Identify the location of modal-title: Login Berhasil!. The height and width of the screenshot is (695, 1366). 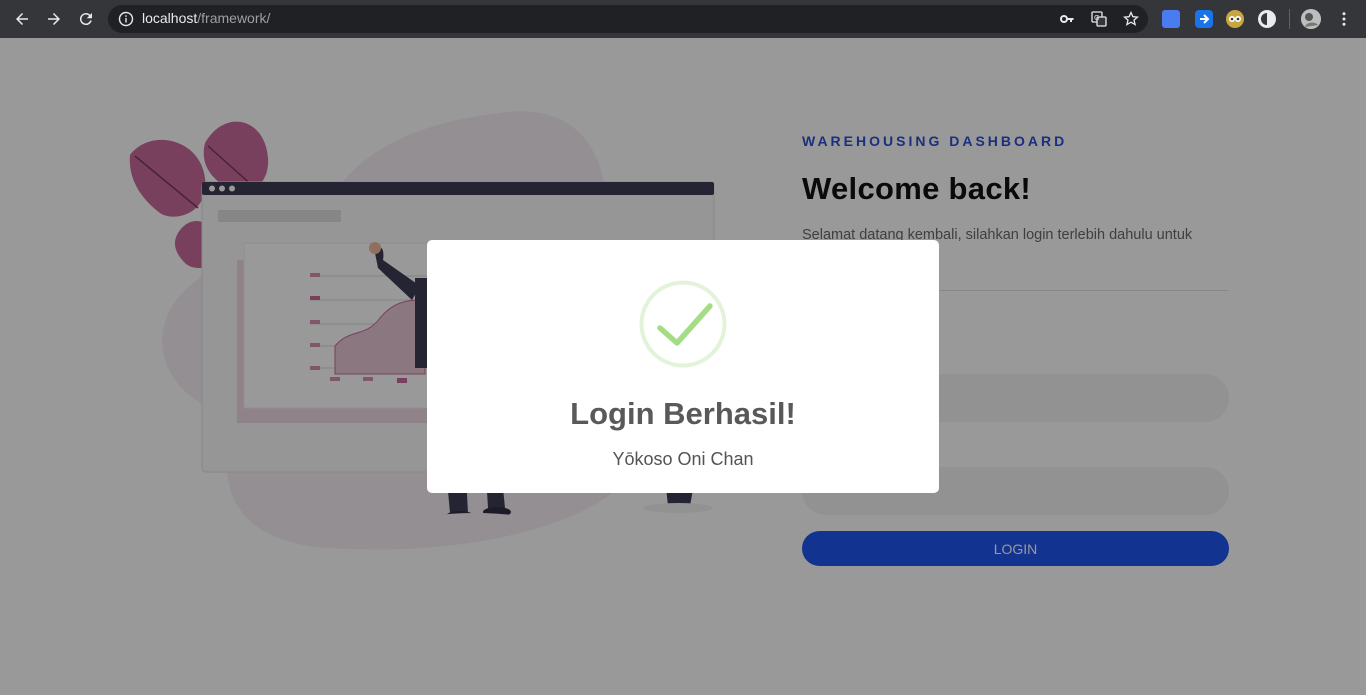
(683, 413).